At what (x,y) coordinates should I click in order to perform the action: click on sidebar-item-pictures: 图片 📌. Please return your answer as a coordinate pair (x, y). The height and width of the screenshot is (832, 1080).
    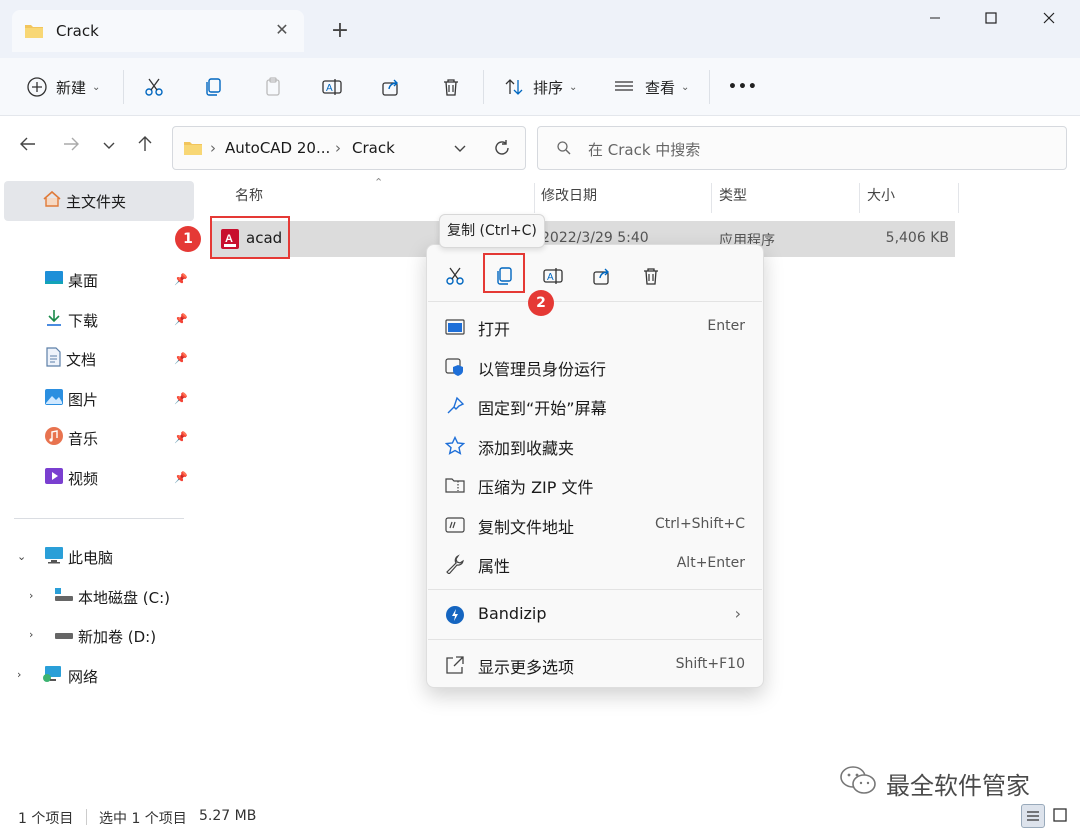
    Looking at the image, I should click on (97, 399).